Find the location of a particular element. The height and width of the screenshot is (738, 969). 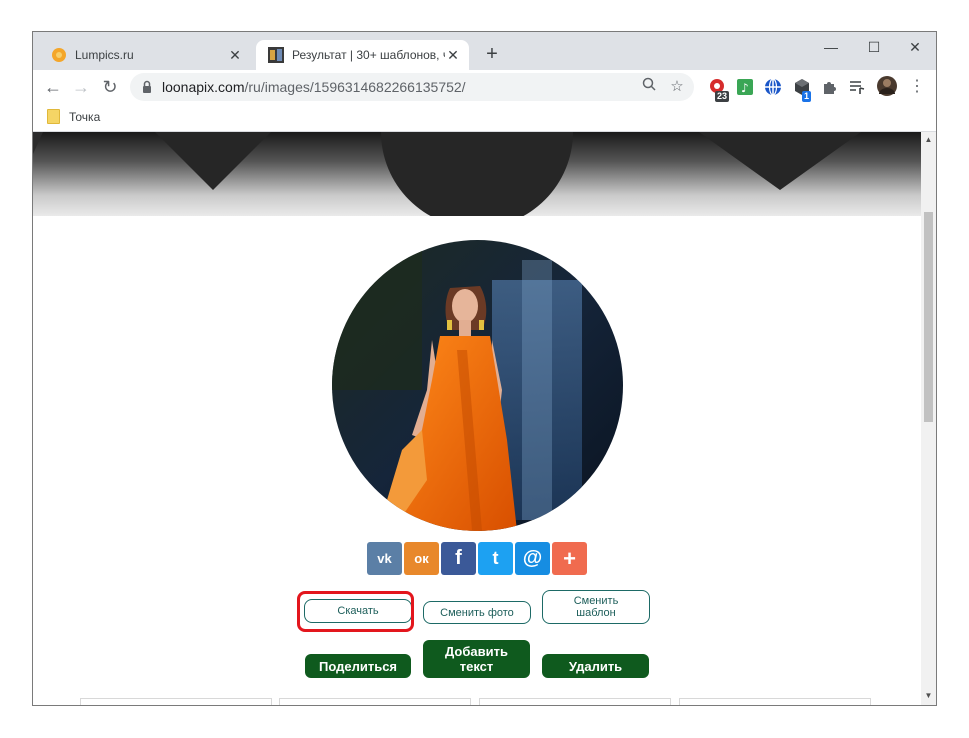

bookmark-folder-tochka: Точка is located at coordinates (73, 116).